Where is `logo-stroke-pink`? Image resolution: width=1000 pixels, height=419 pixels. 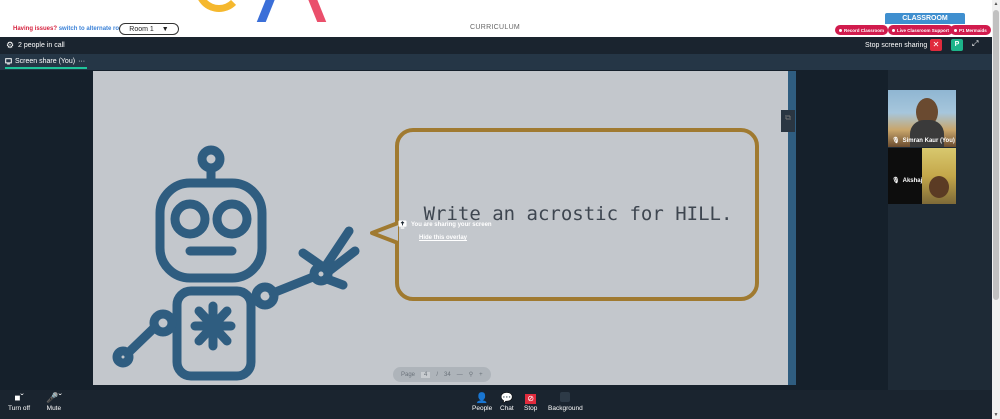 logo-stroke-pink is located at coordinates (316, 11).